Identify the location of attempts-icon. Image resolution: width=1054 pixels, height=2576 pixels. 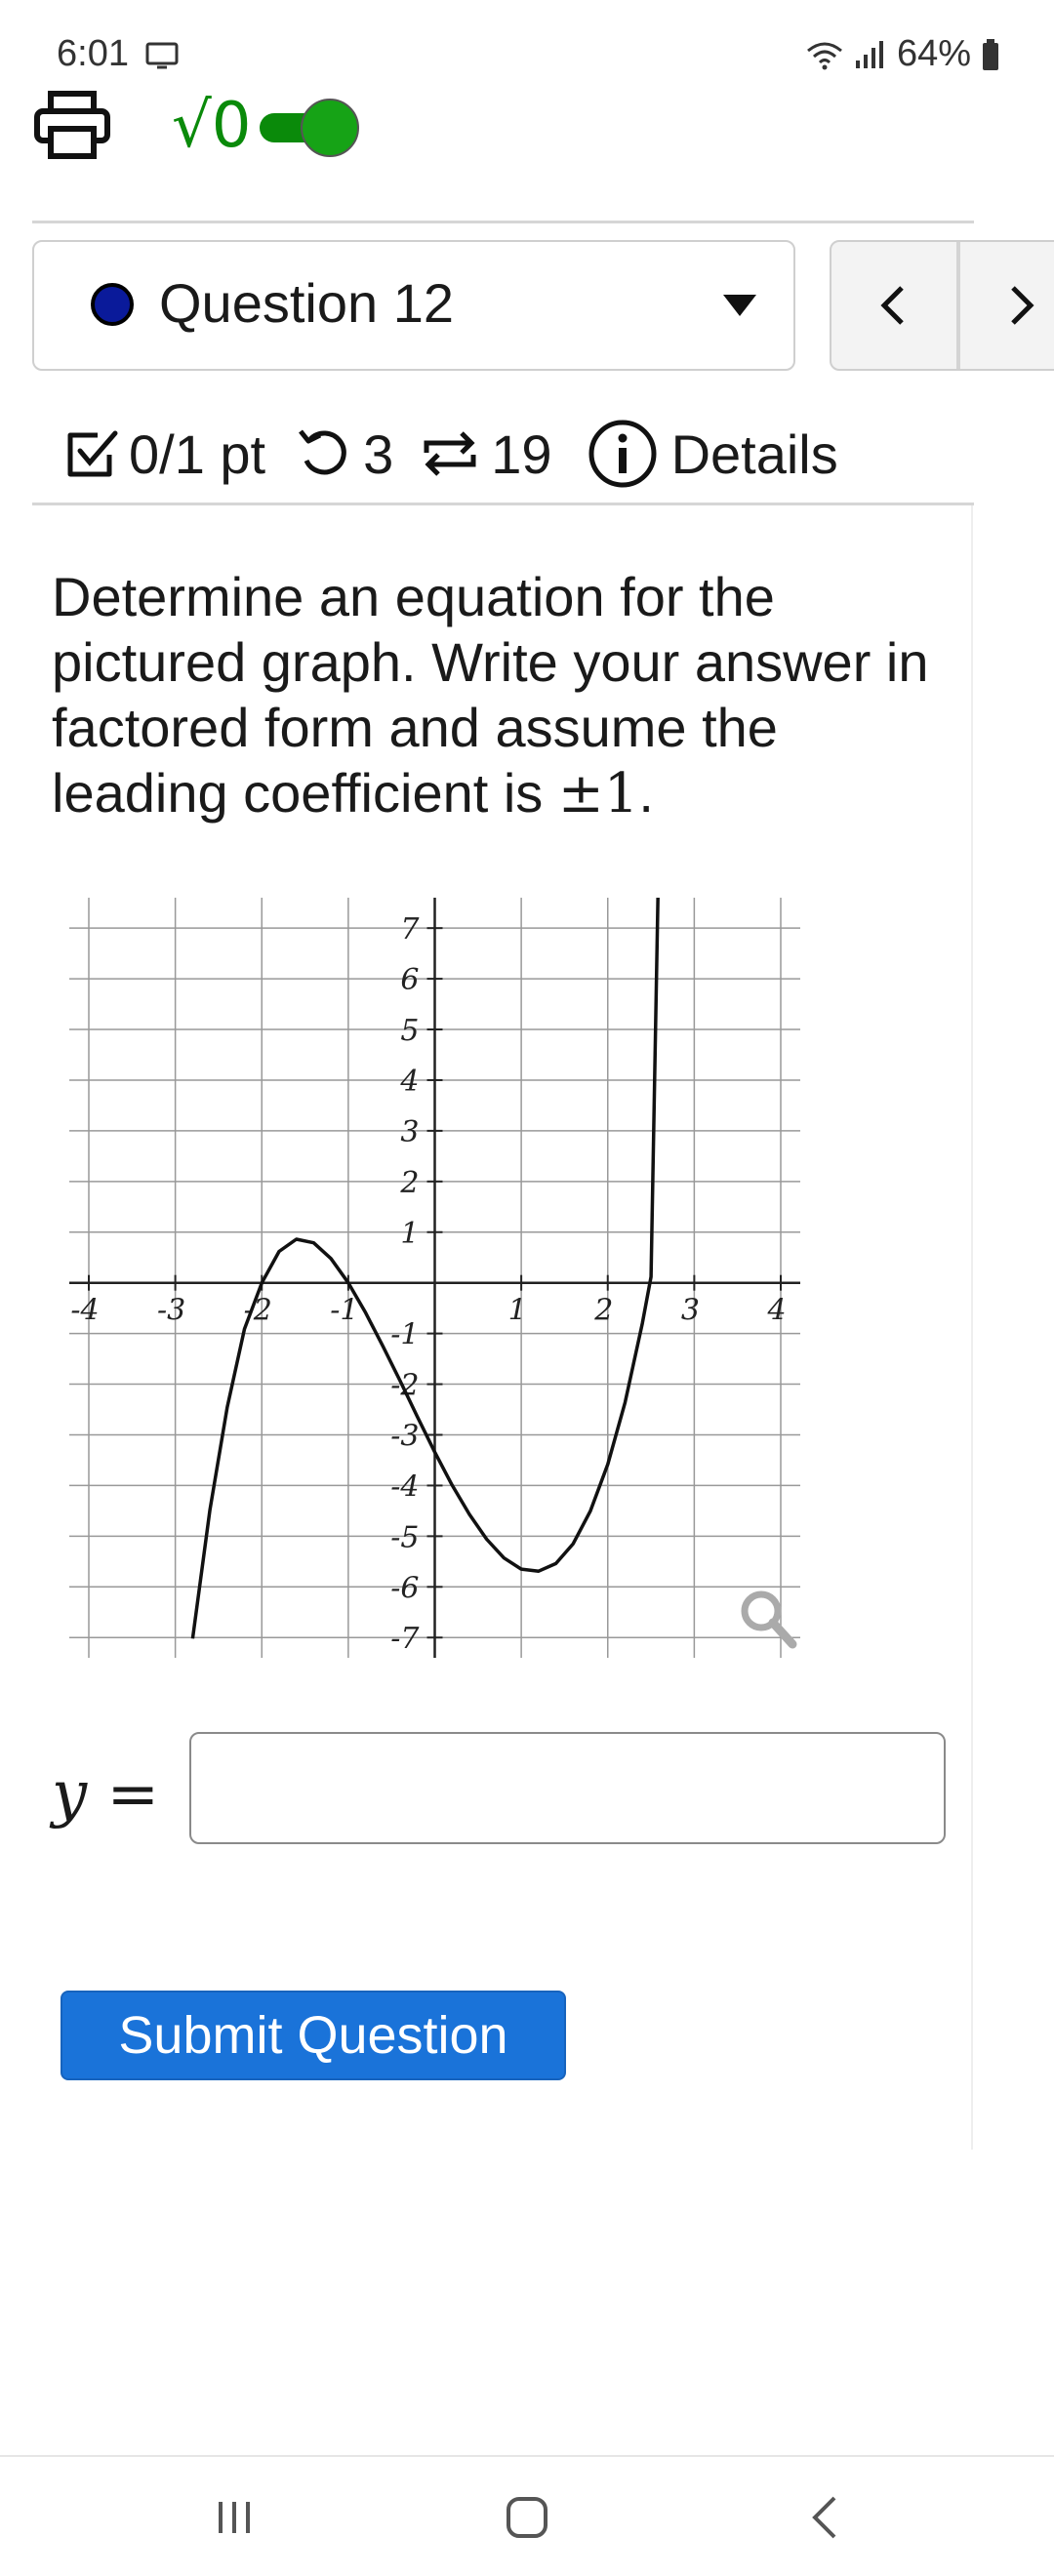
(450, 453).